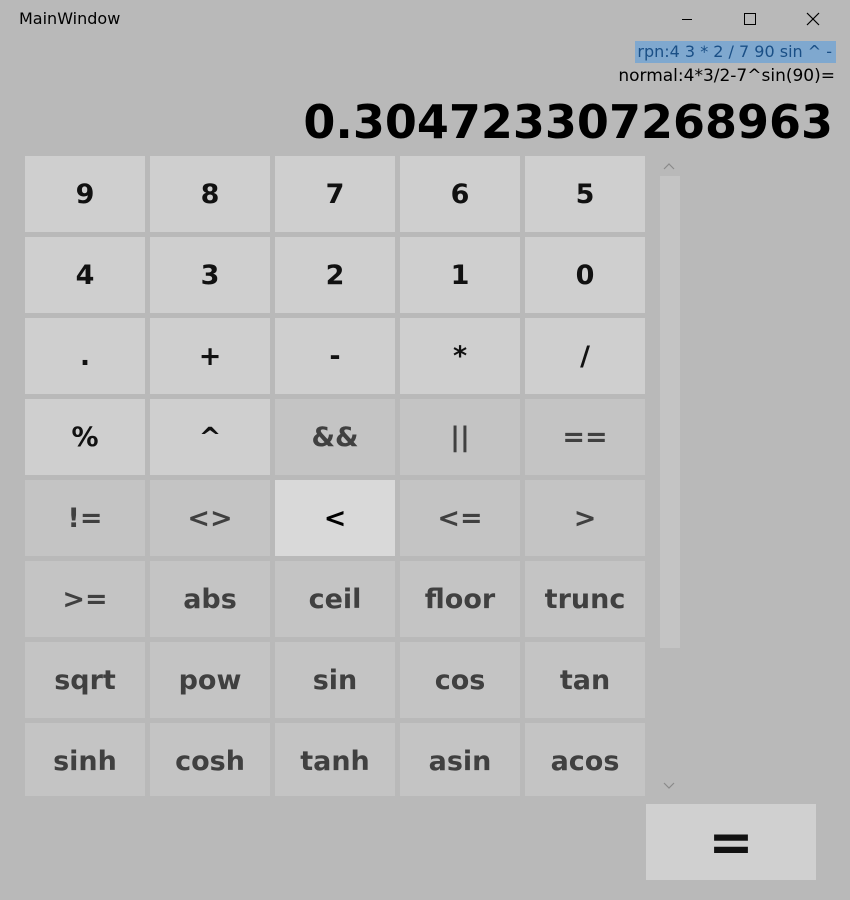  Describe the element at coordinates (85, 518) in the screenshot. I see `key-not-equal: !=` at that location.